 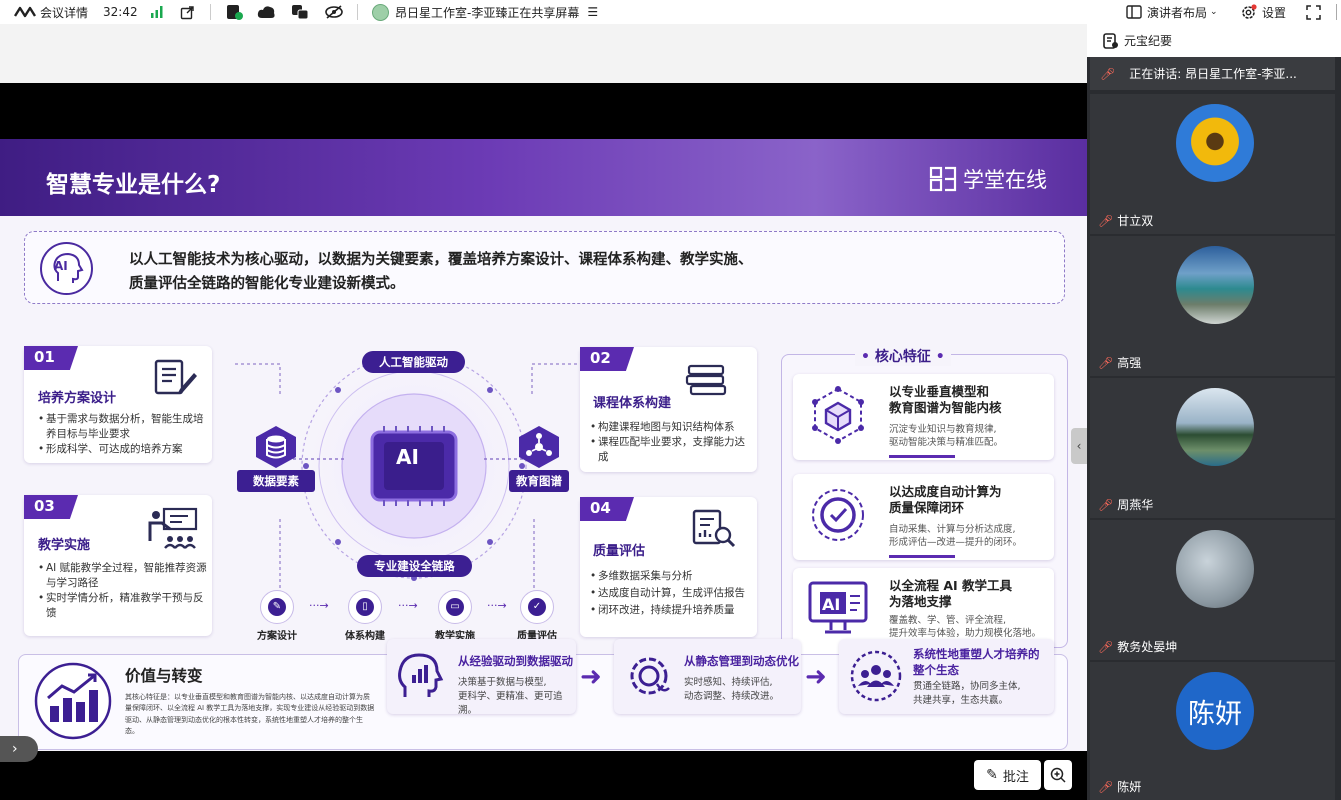 I want to click on participant-tile: 🎤︎ 周燕华, so click(x=1212, y=448).